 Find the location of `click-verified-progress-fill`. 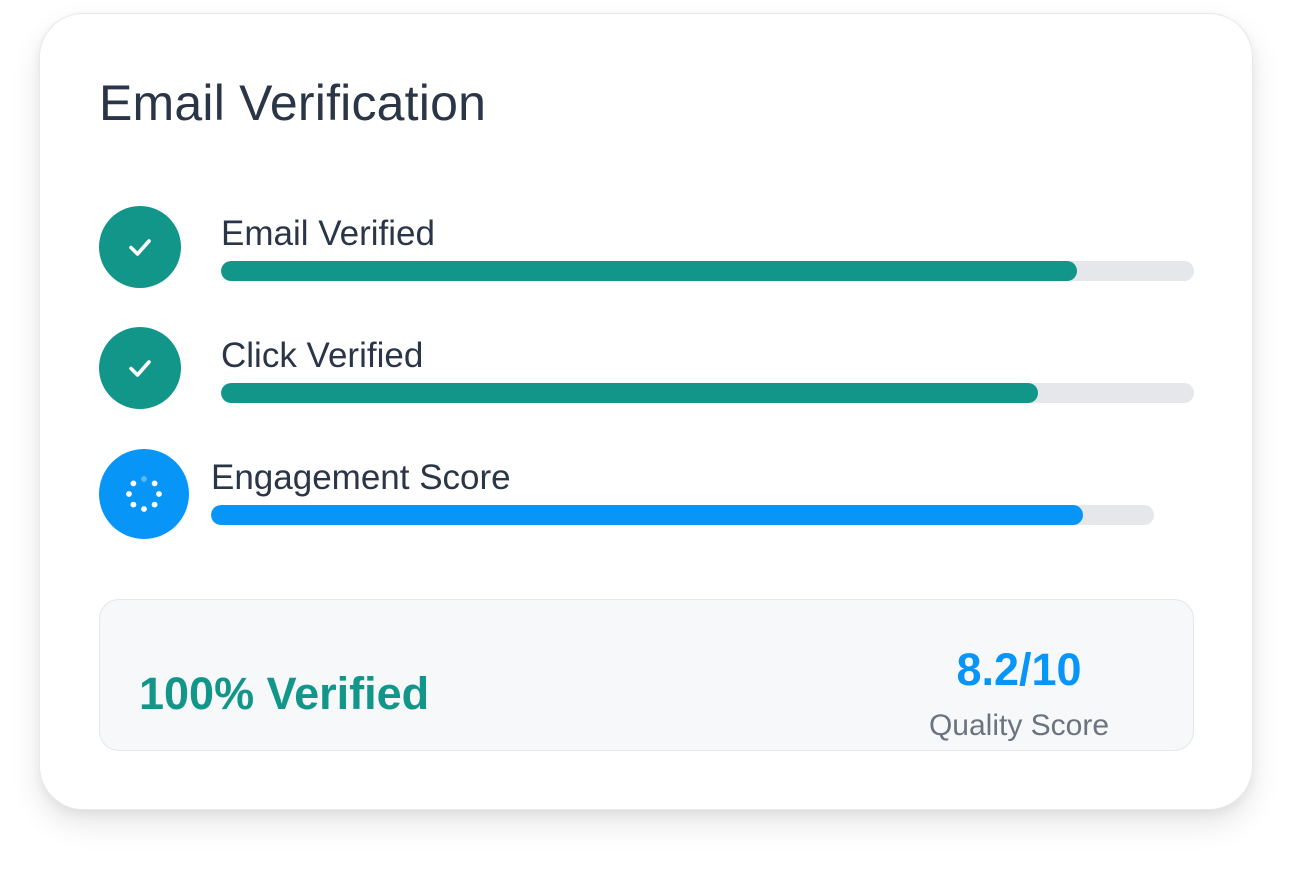

click-verified-progress-fill is located at coordinates (630, 393).